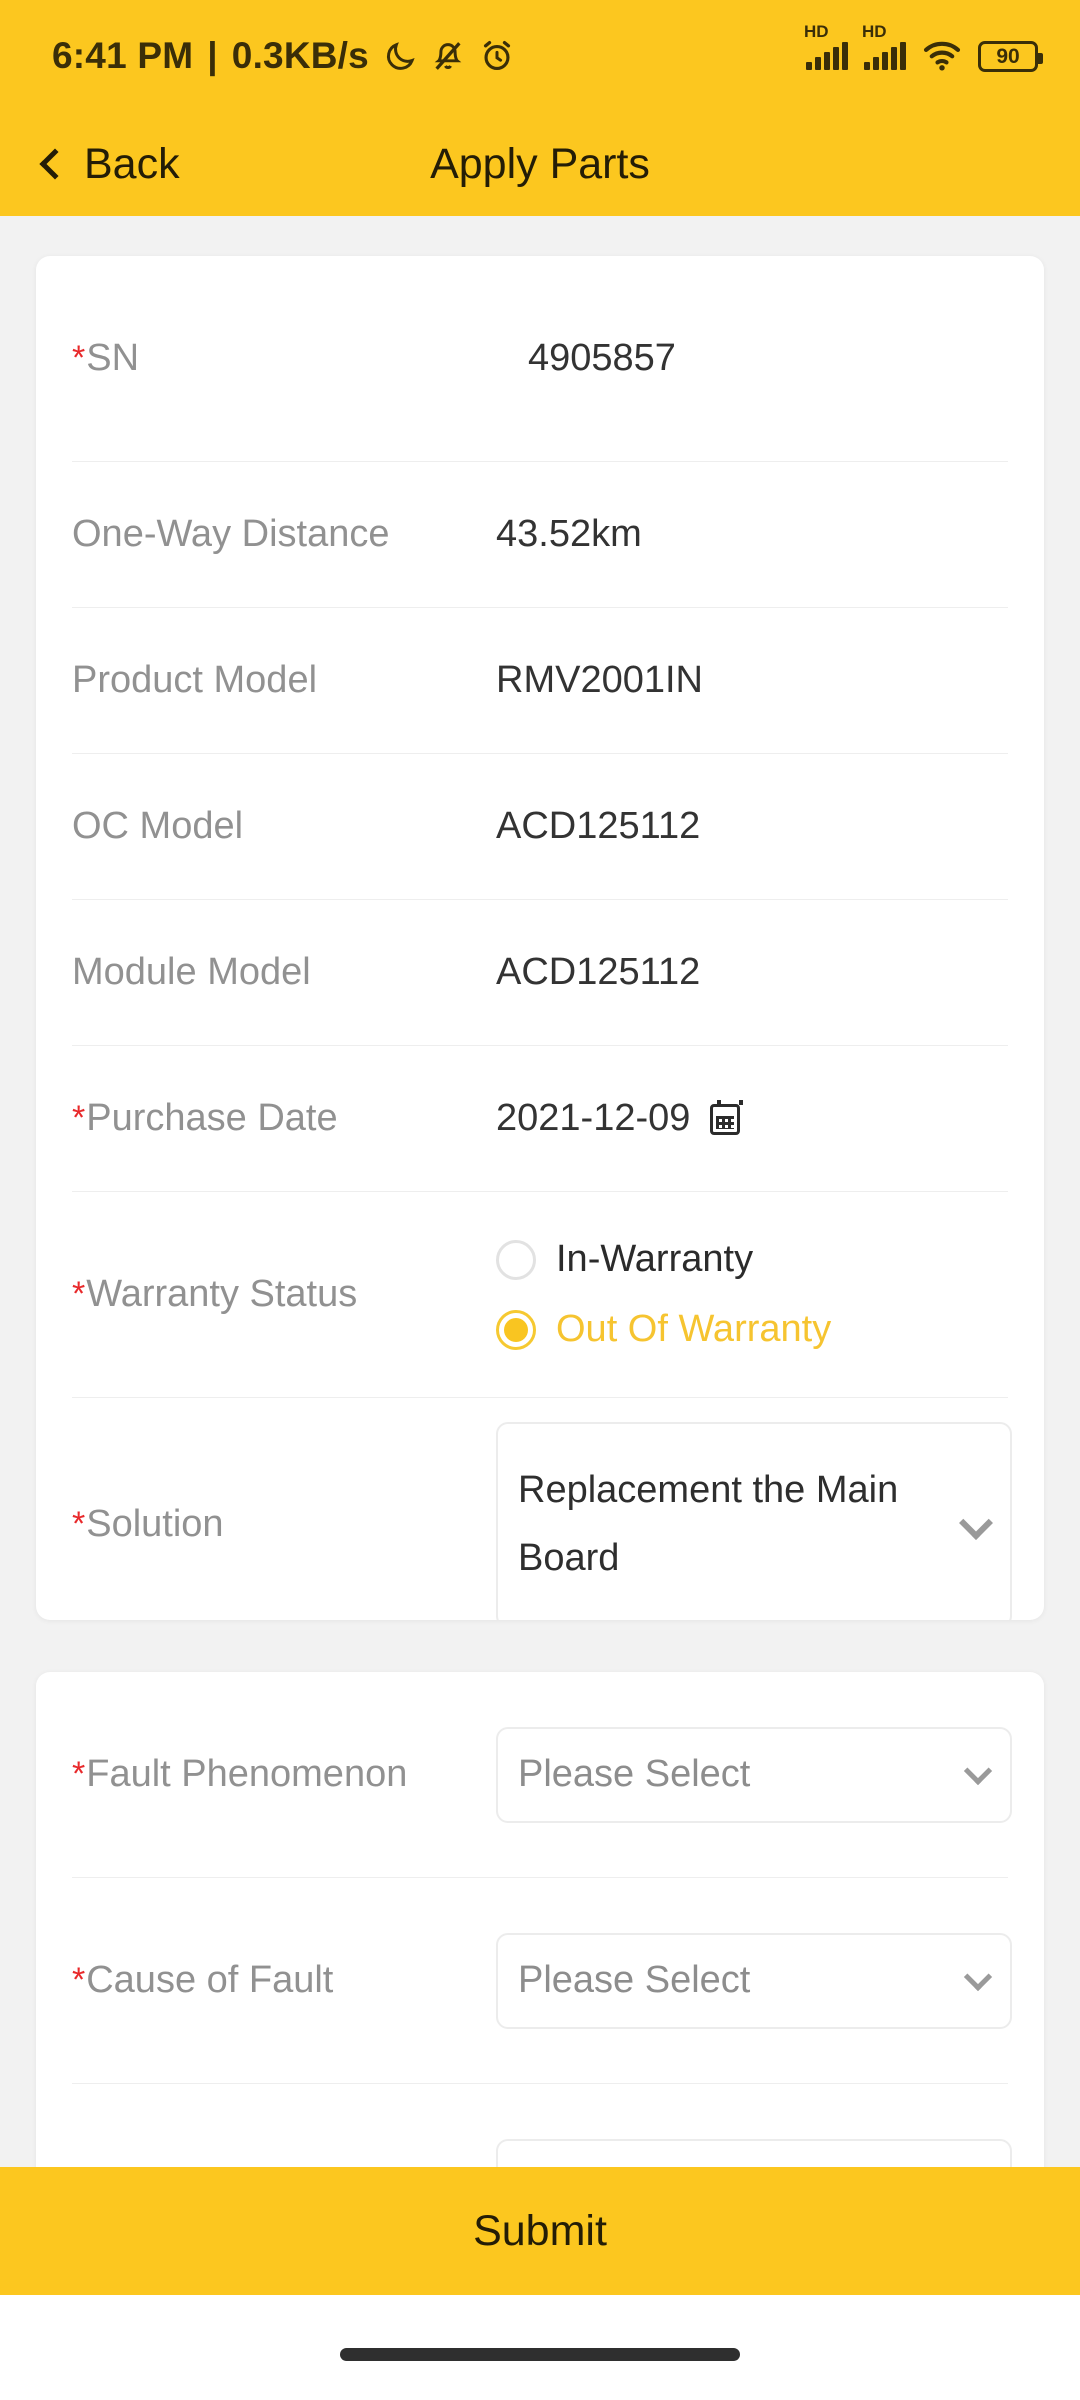 This screenshot has width=1080, height=2400. What do you see at coordinates (106, 358) in the screenshot?
I see `field-label-sn: *SN` at bounding box center [106, 358].